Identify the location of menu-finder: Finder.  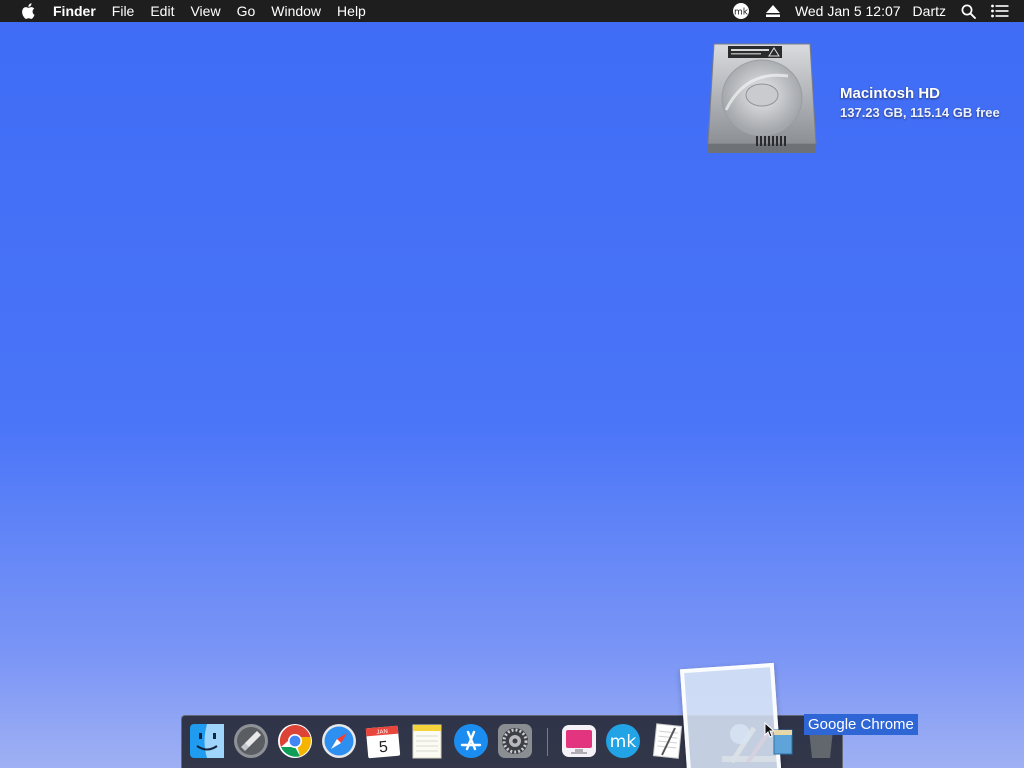
(74, 11).